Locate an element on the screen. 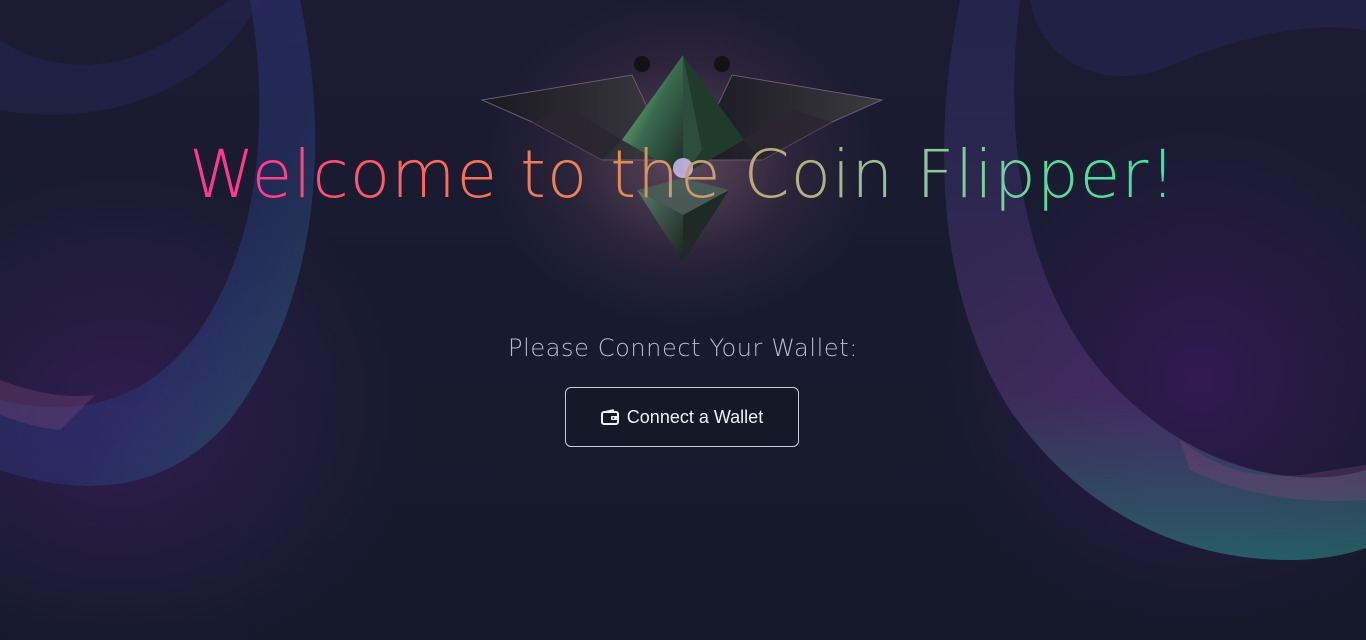 This screenshot has height=640, width=1366. connect-wallet-label: Connect a Wallet is located at coordinates (695, 416).